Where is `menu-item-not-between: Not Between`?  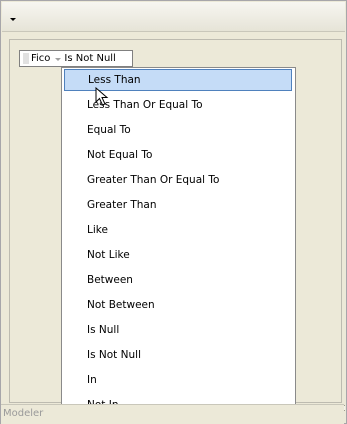
menu-item-not-between: Not Between is located at coordinates (178, 305).